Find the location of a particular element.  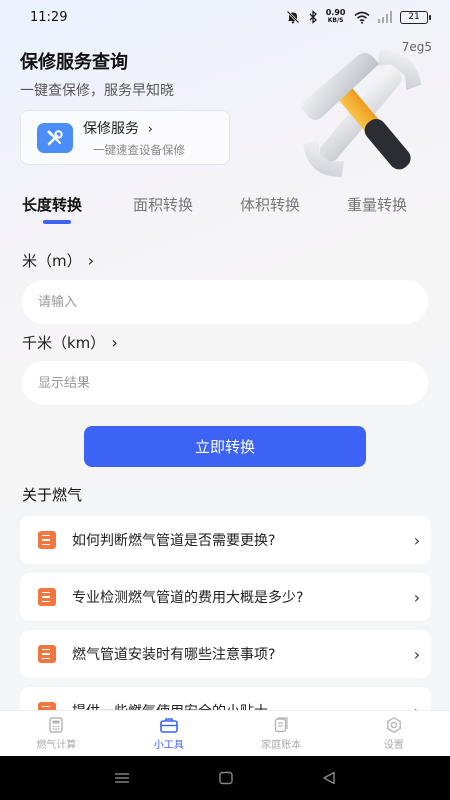

banner-title: 保修服务查询 is located at coordinates (74, 62).